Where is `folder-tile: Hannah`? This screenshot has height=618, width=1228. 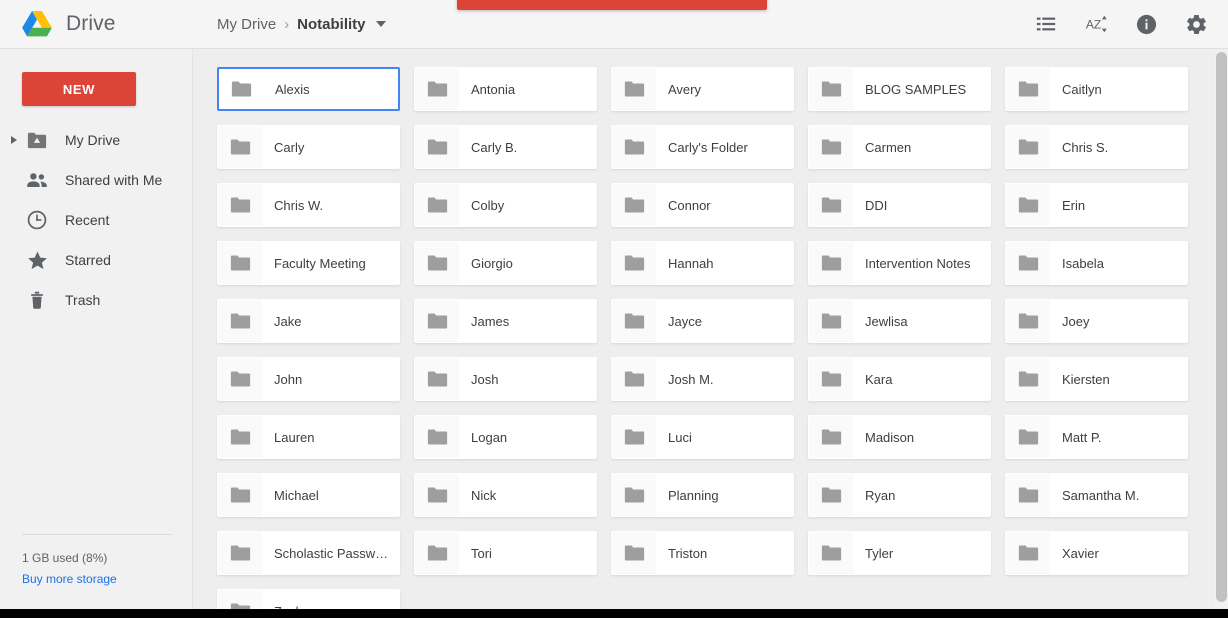 folder-tile: Hannah is located at coordinates (702, 263).